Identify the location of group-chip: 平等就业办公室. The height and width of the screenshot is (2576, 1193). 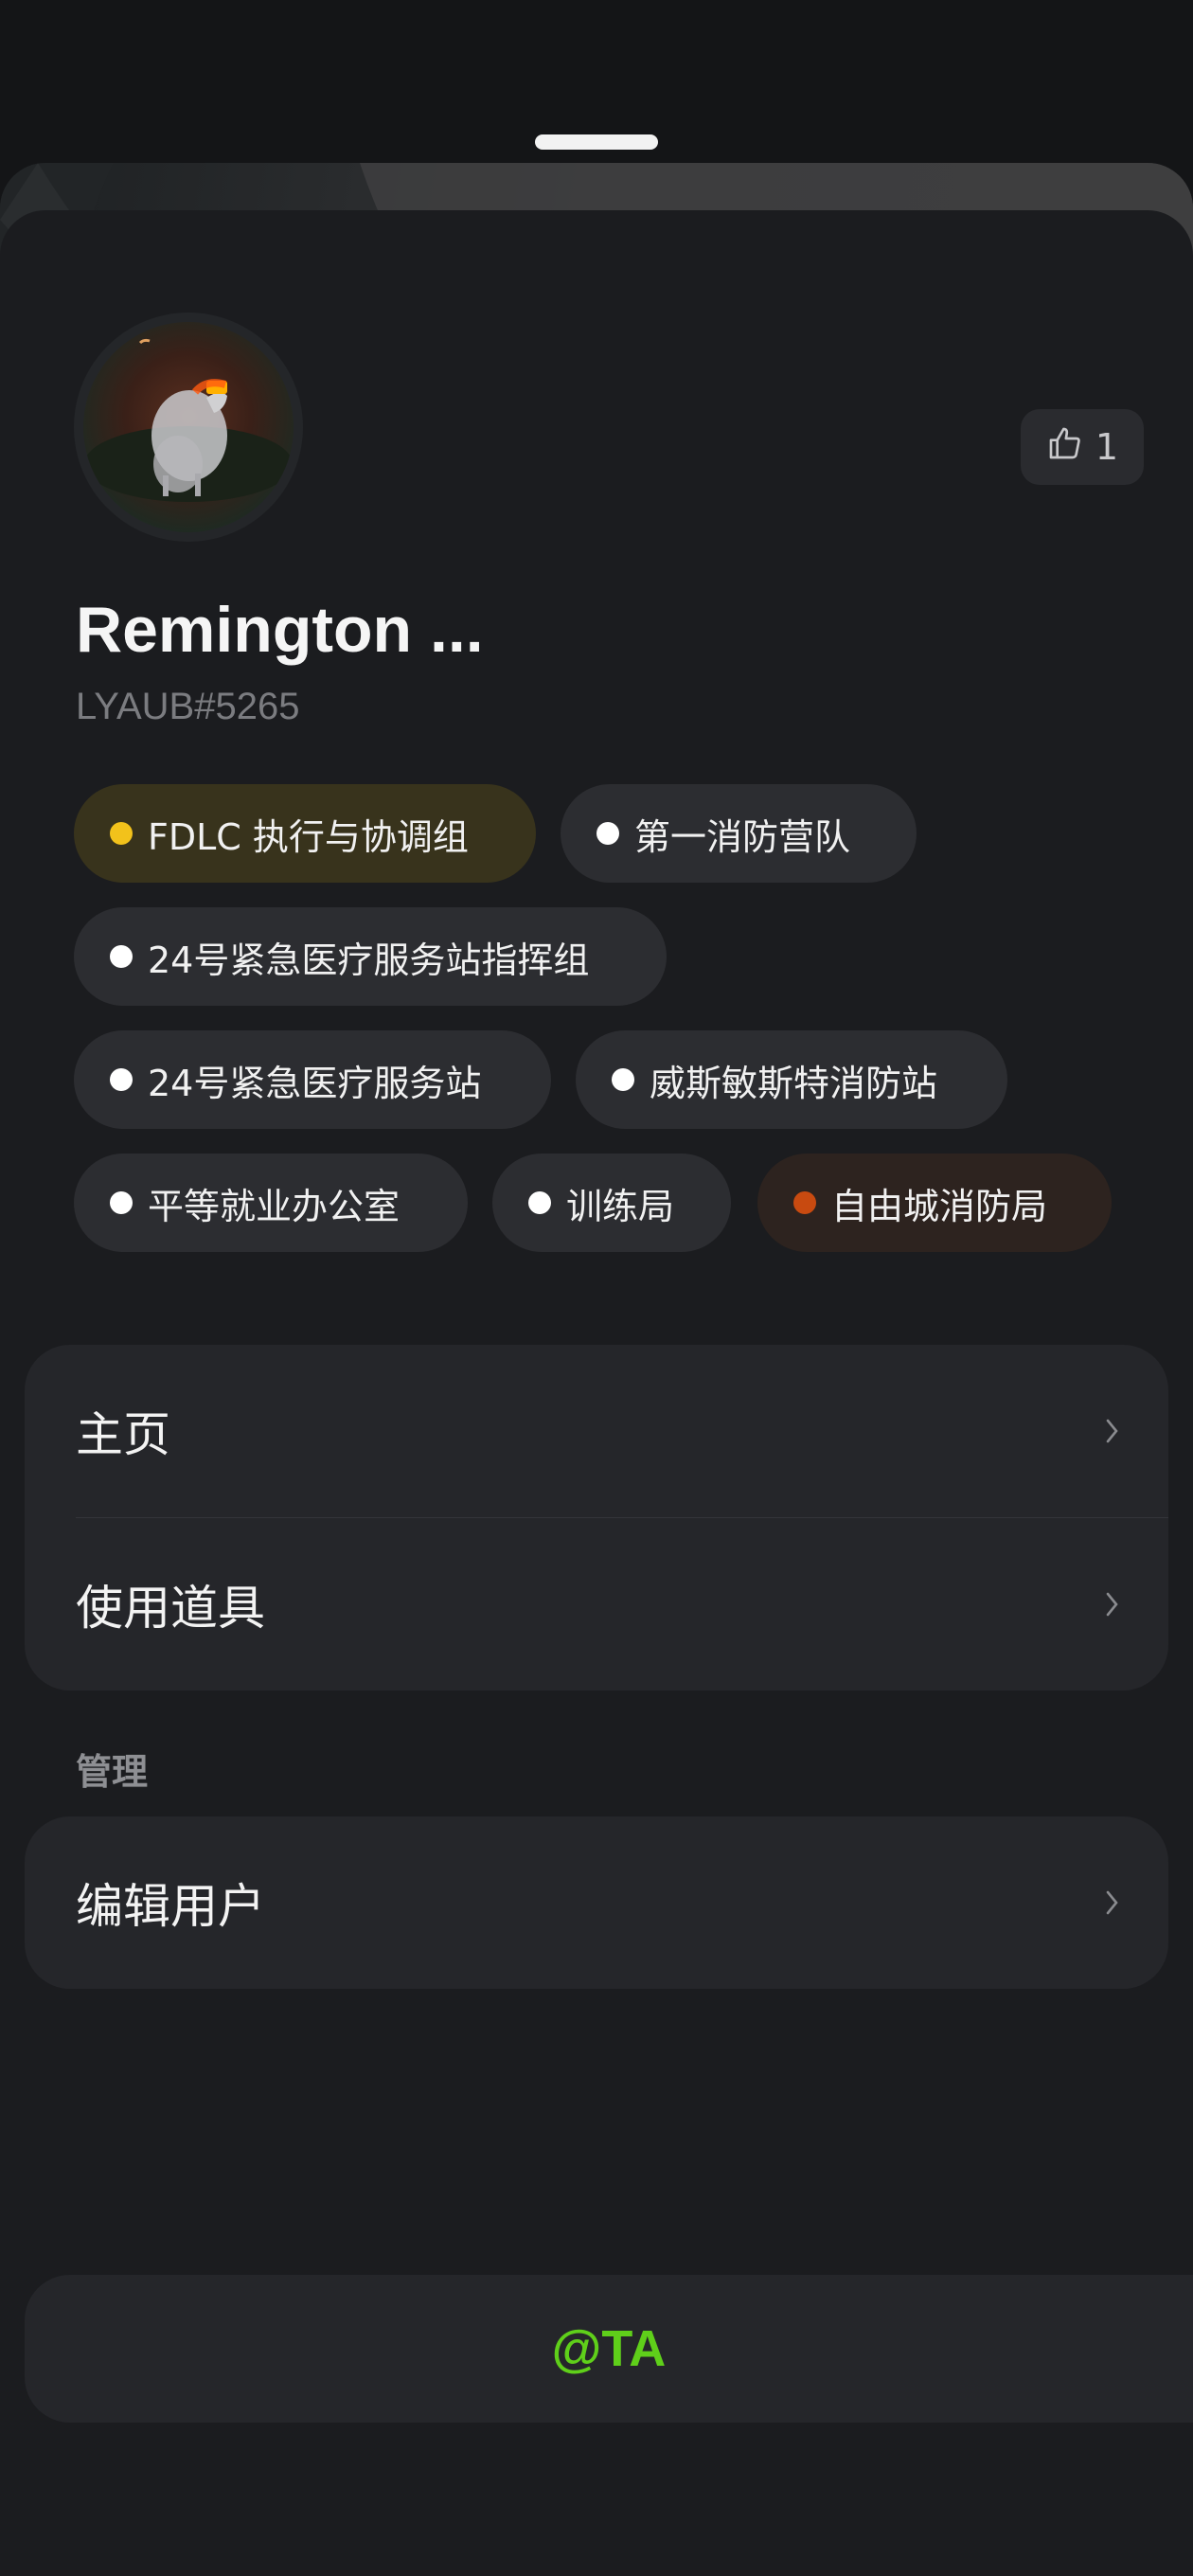
(271, 1203).